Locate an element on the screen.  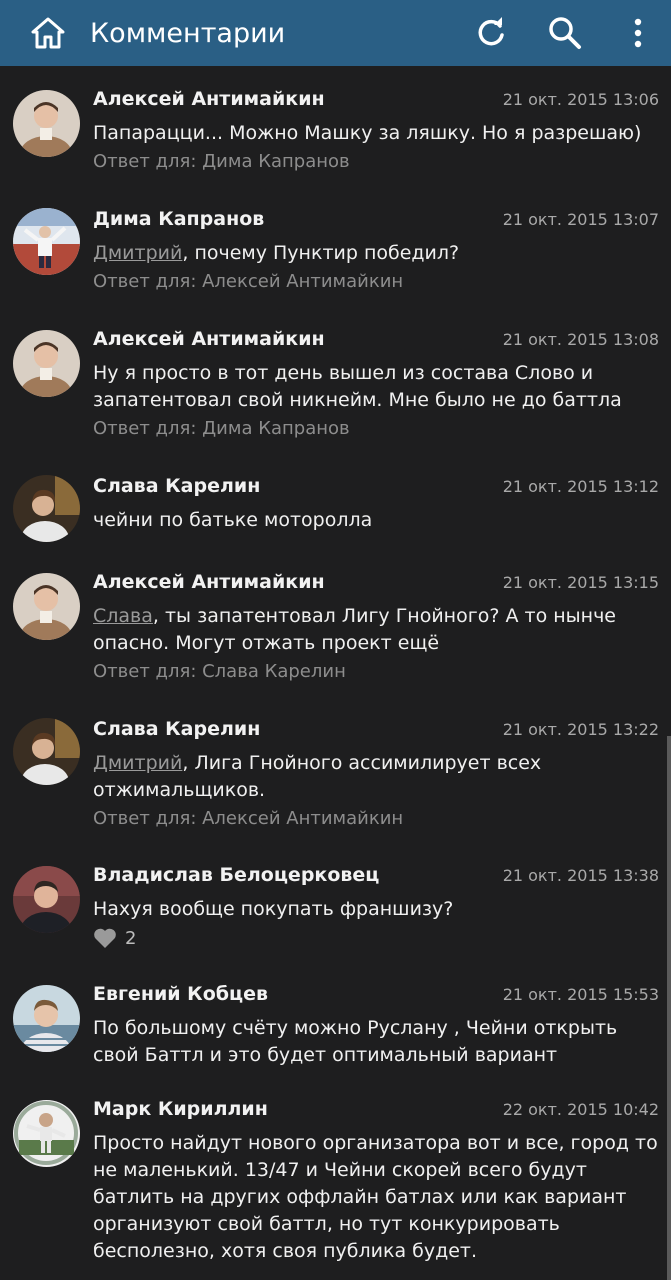
refresh-icon is located at coordinates (491, 31).